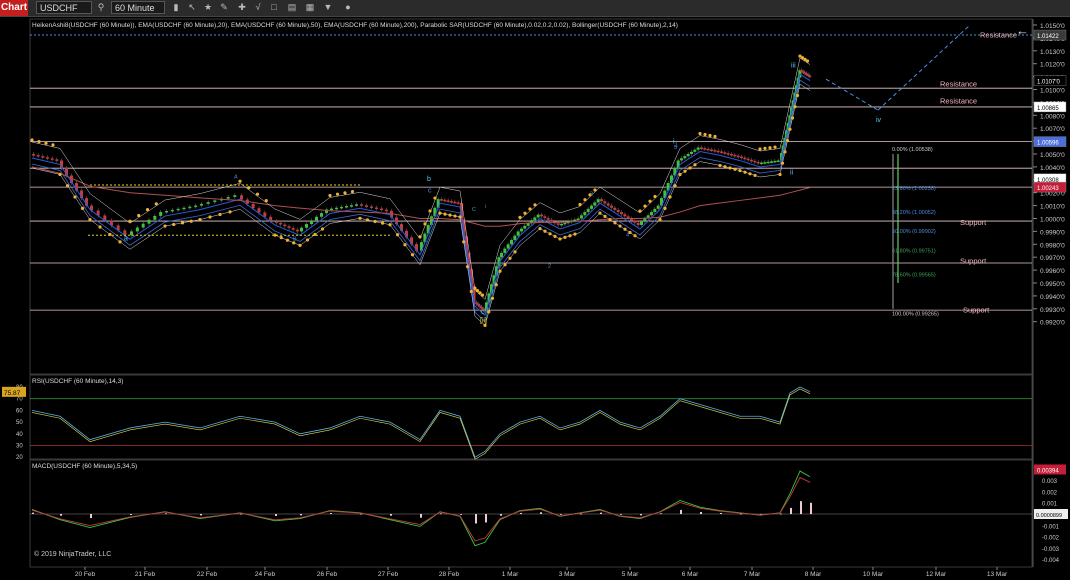  I want to click on x-axis-label: 20 Feb, so click(85, 574).